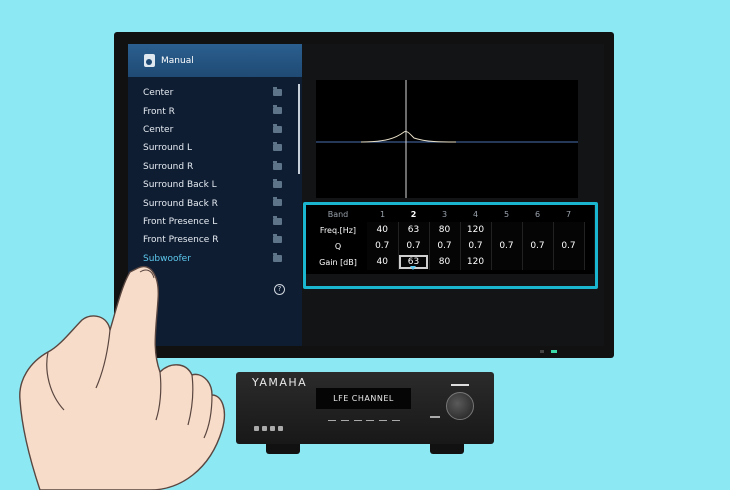 The image size is (730, 490). Describe the element at coordinates (283, 449) in the screenshot. I see `receiver-foot-left` at that location.